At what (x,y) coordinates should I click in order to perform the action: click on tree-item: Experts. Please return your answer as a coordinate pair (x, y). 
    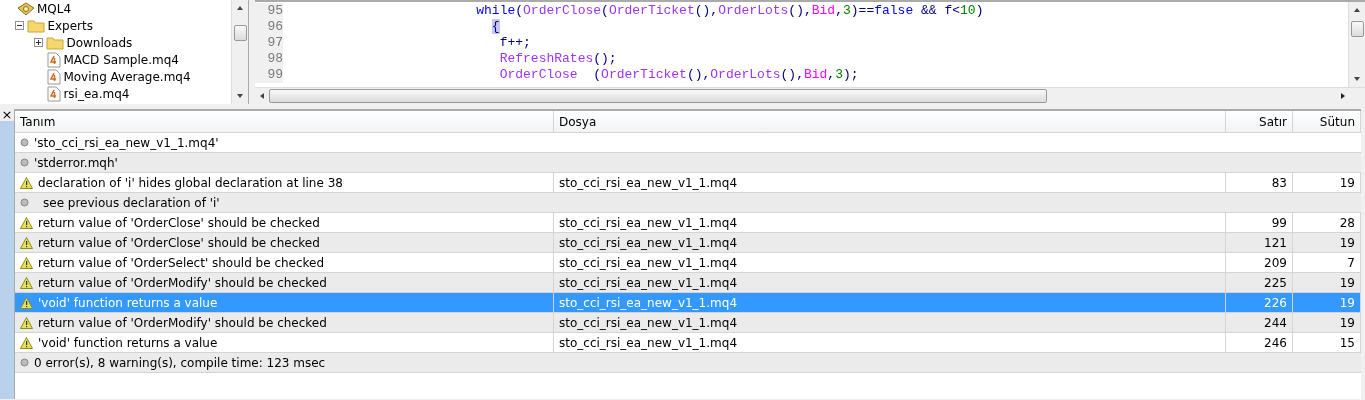
    Looking at the image, I should click on (70, 25).